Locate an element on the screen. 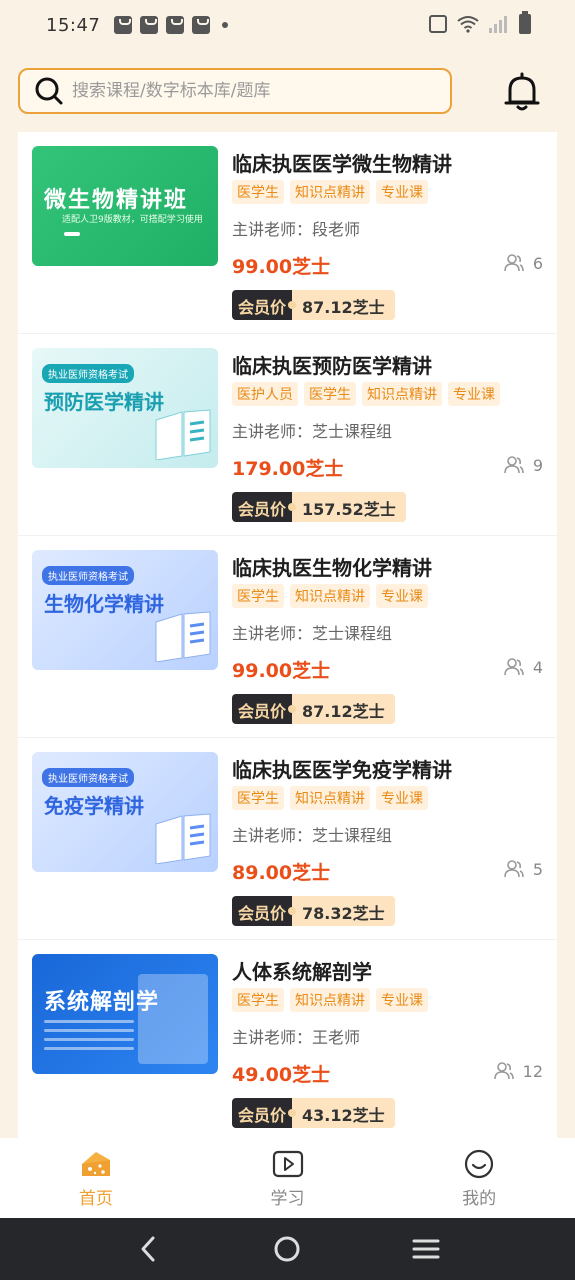 The image size is (575, 1280). menu-icon is located at coordinates (426, 1249).